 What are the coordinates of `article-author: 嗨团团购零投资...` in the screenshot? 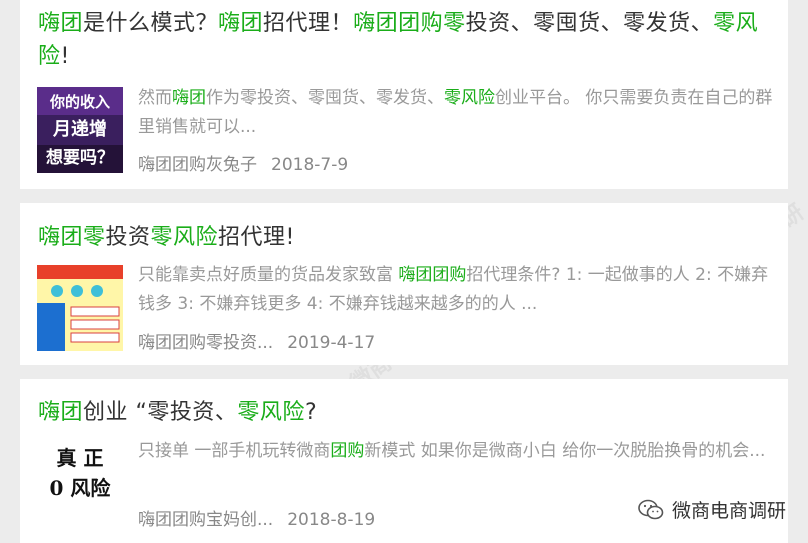 It's located at (205, 343).